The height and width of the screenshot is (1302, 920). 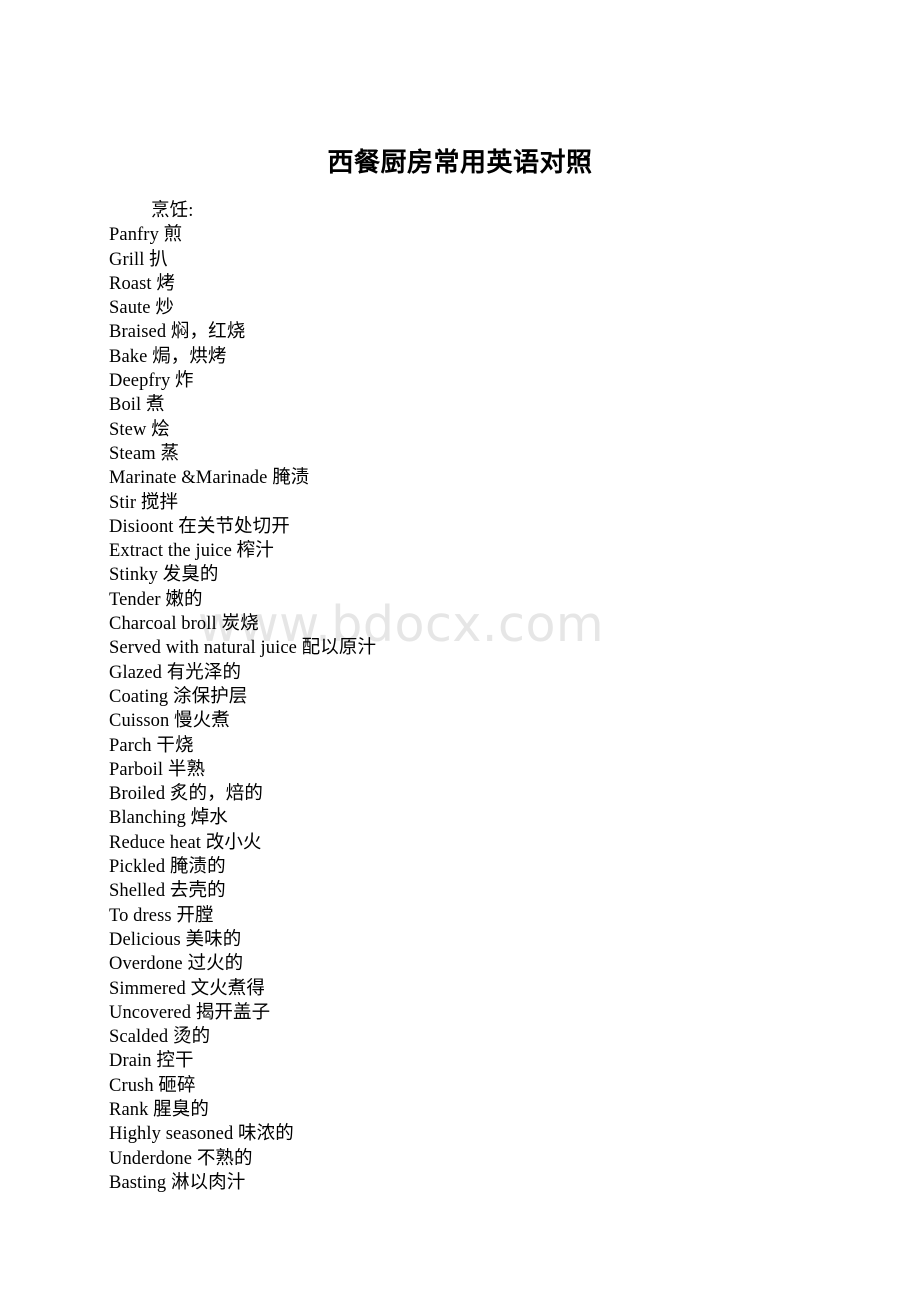 What do you see at coordinates (139, 429) in the screenshot?
I see `list-item: Stew 烩` at bounding box center [139, 429].